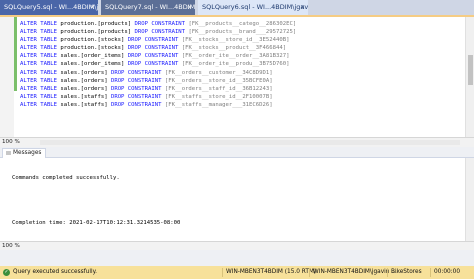 The width and height of the screenshot is (474, 279). Describe the element at coordinates (237, 153) in the screenshot. I see `results-tab-strip: Messages` at that location.